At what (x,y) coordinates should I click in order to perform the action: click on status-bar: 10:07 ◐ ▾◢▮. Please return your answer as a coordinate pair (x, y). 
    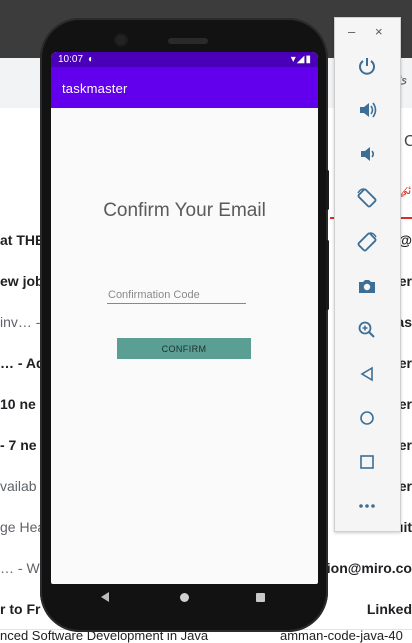
    Looking at the image, I should click on (184, 59).